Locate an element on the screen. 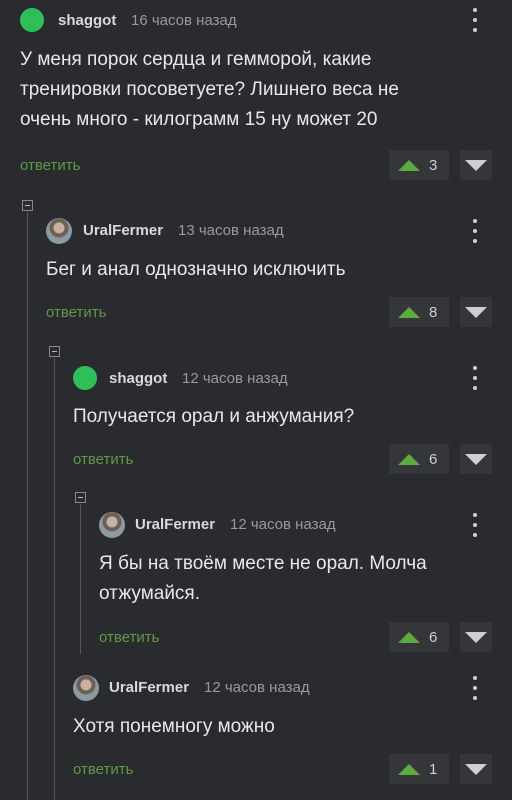  comment-text: Хотя понемногу можно is located at coordinates (174, 726).